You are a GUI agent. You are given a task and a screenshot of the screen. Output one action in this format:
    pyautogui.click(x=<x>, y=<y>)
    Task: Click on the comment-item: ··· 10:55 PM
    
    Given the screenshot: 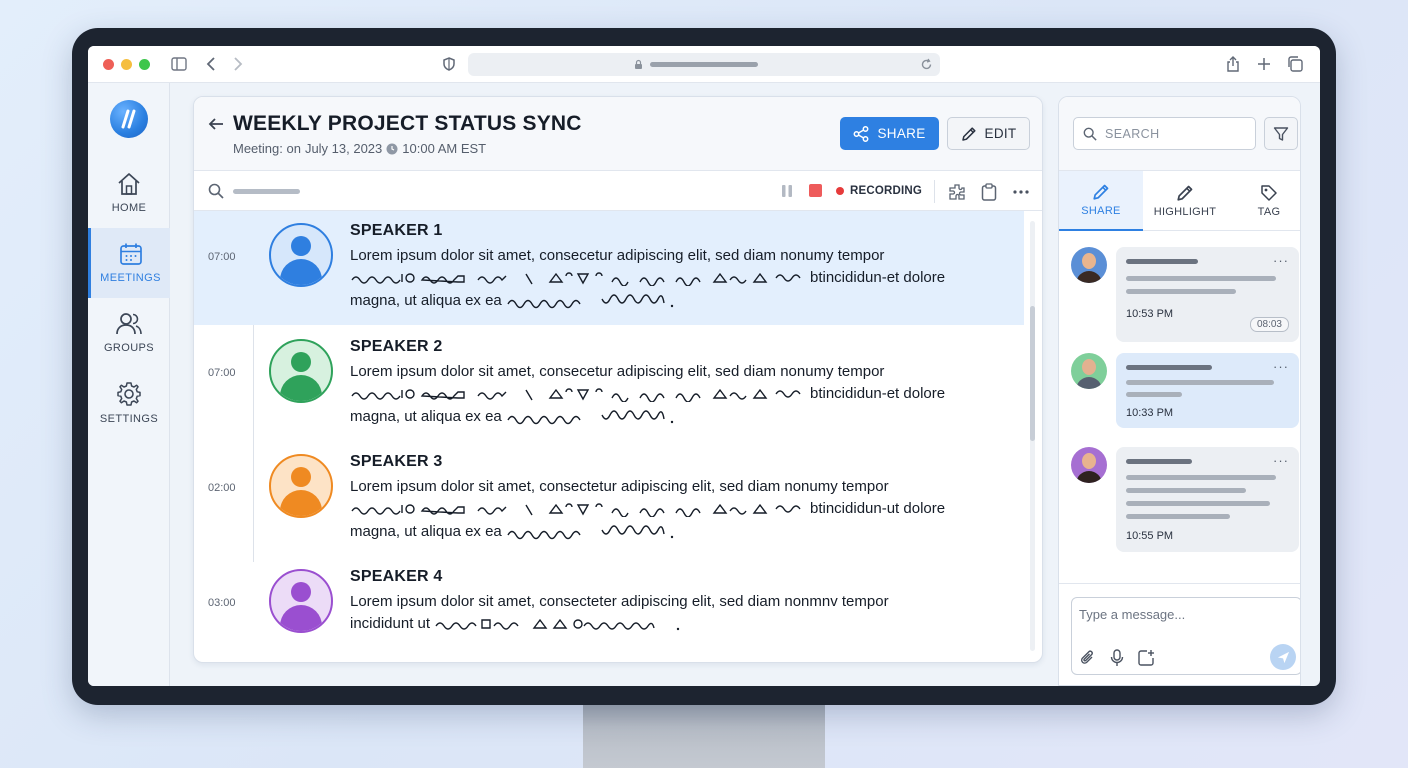 What is the action you would take?
    pyautogui.click(x=1179, y=499)
    